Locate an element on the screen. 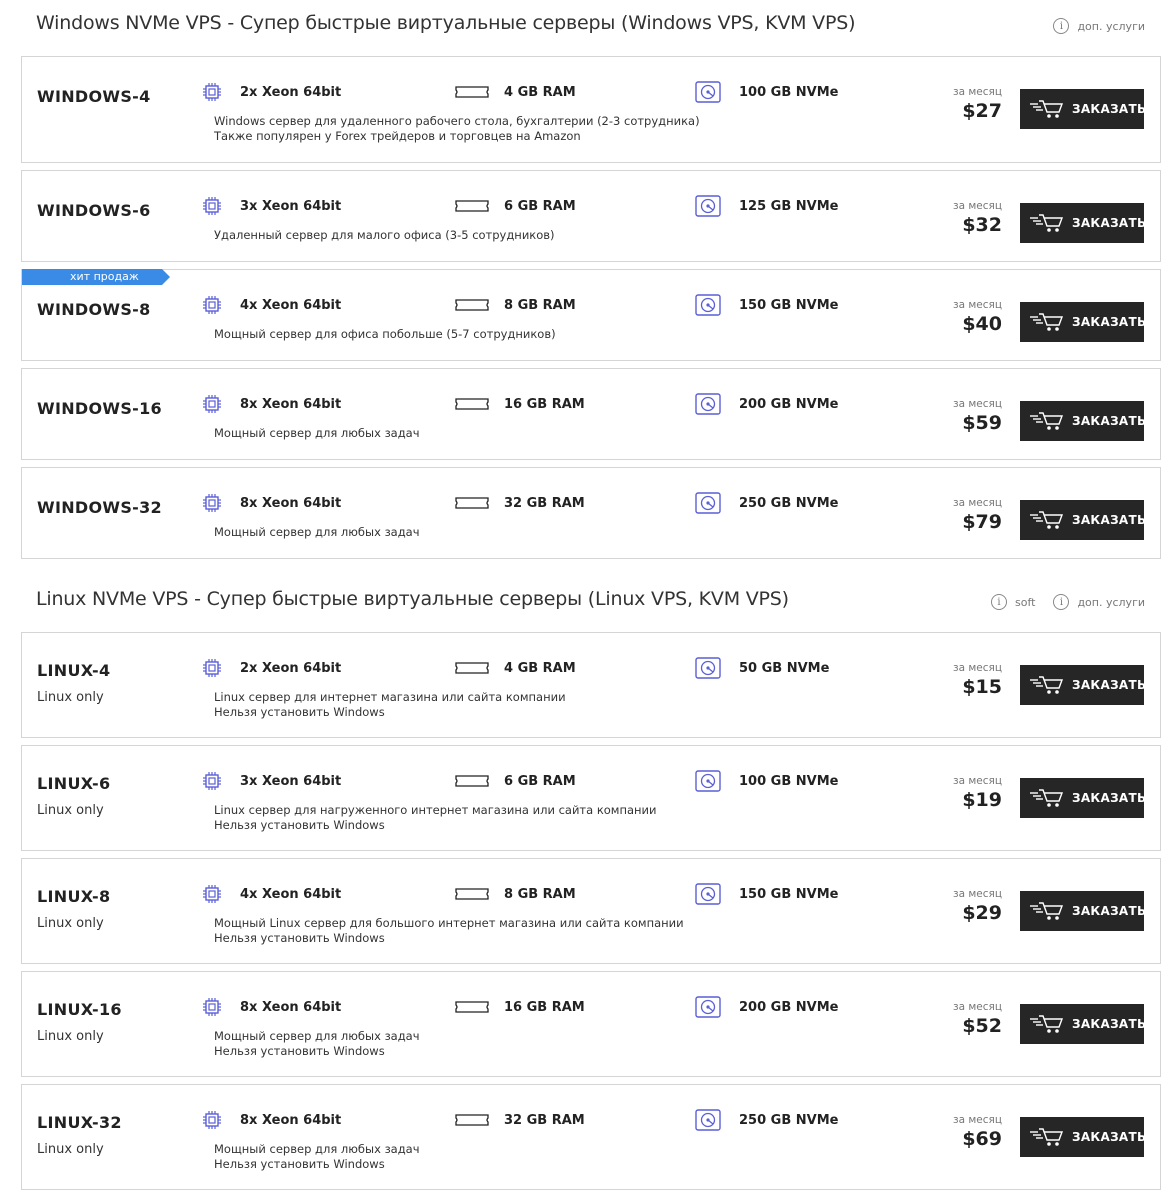  disk-spec: 125 GB NVMe is located at coordinates (766, 206).